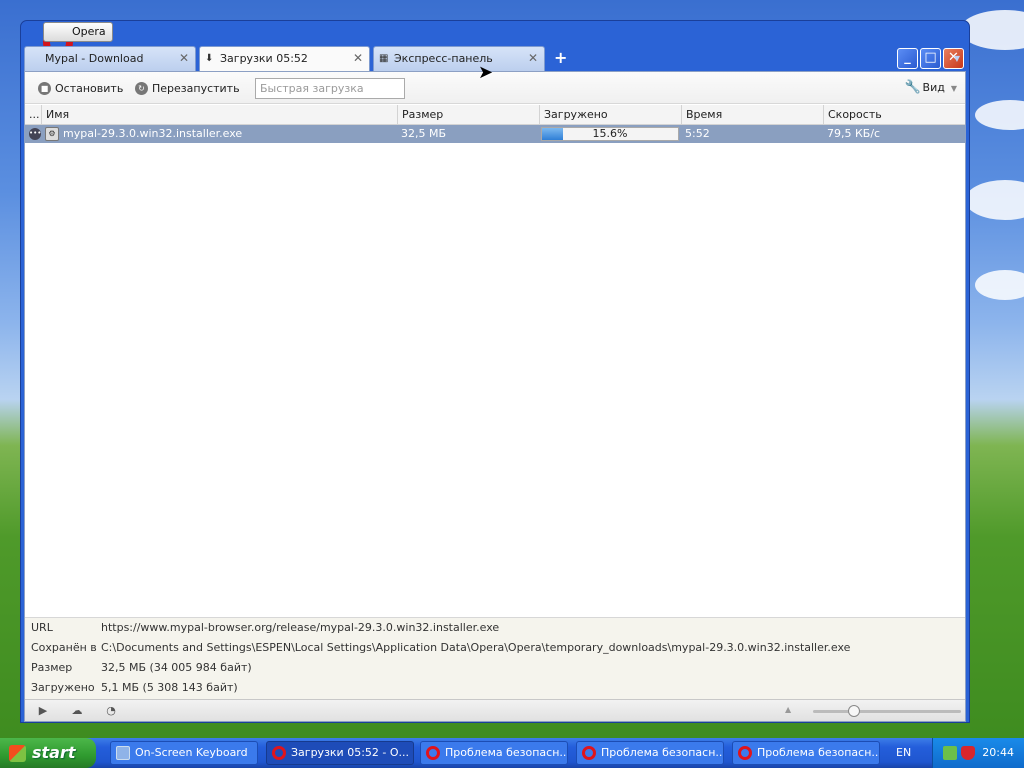 Image resolution: width=1024 pixels, height=768 pixels. I want to click on zoom-slider-thumb, so click(854, 711).